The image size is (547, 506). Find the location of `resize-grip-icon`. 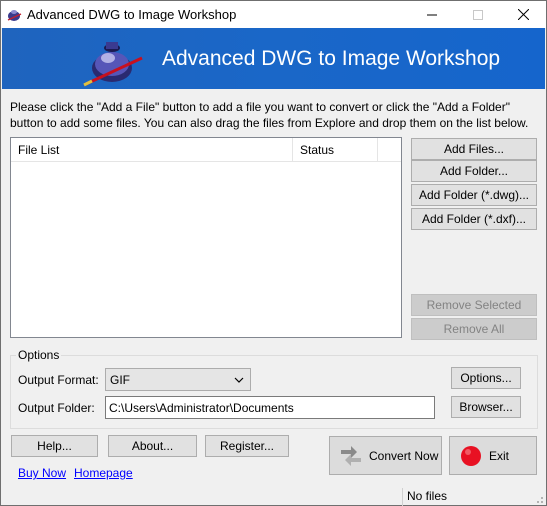

resize-grip-icon is located at coordinates (539, 499).